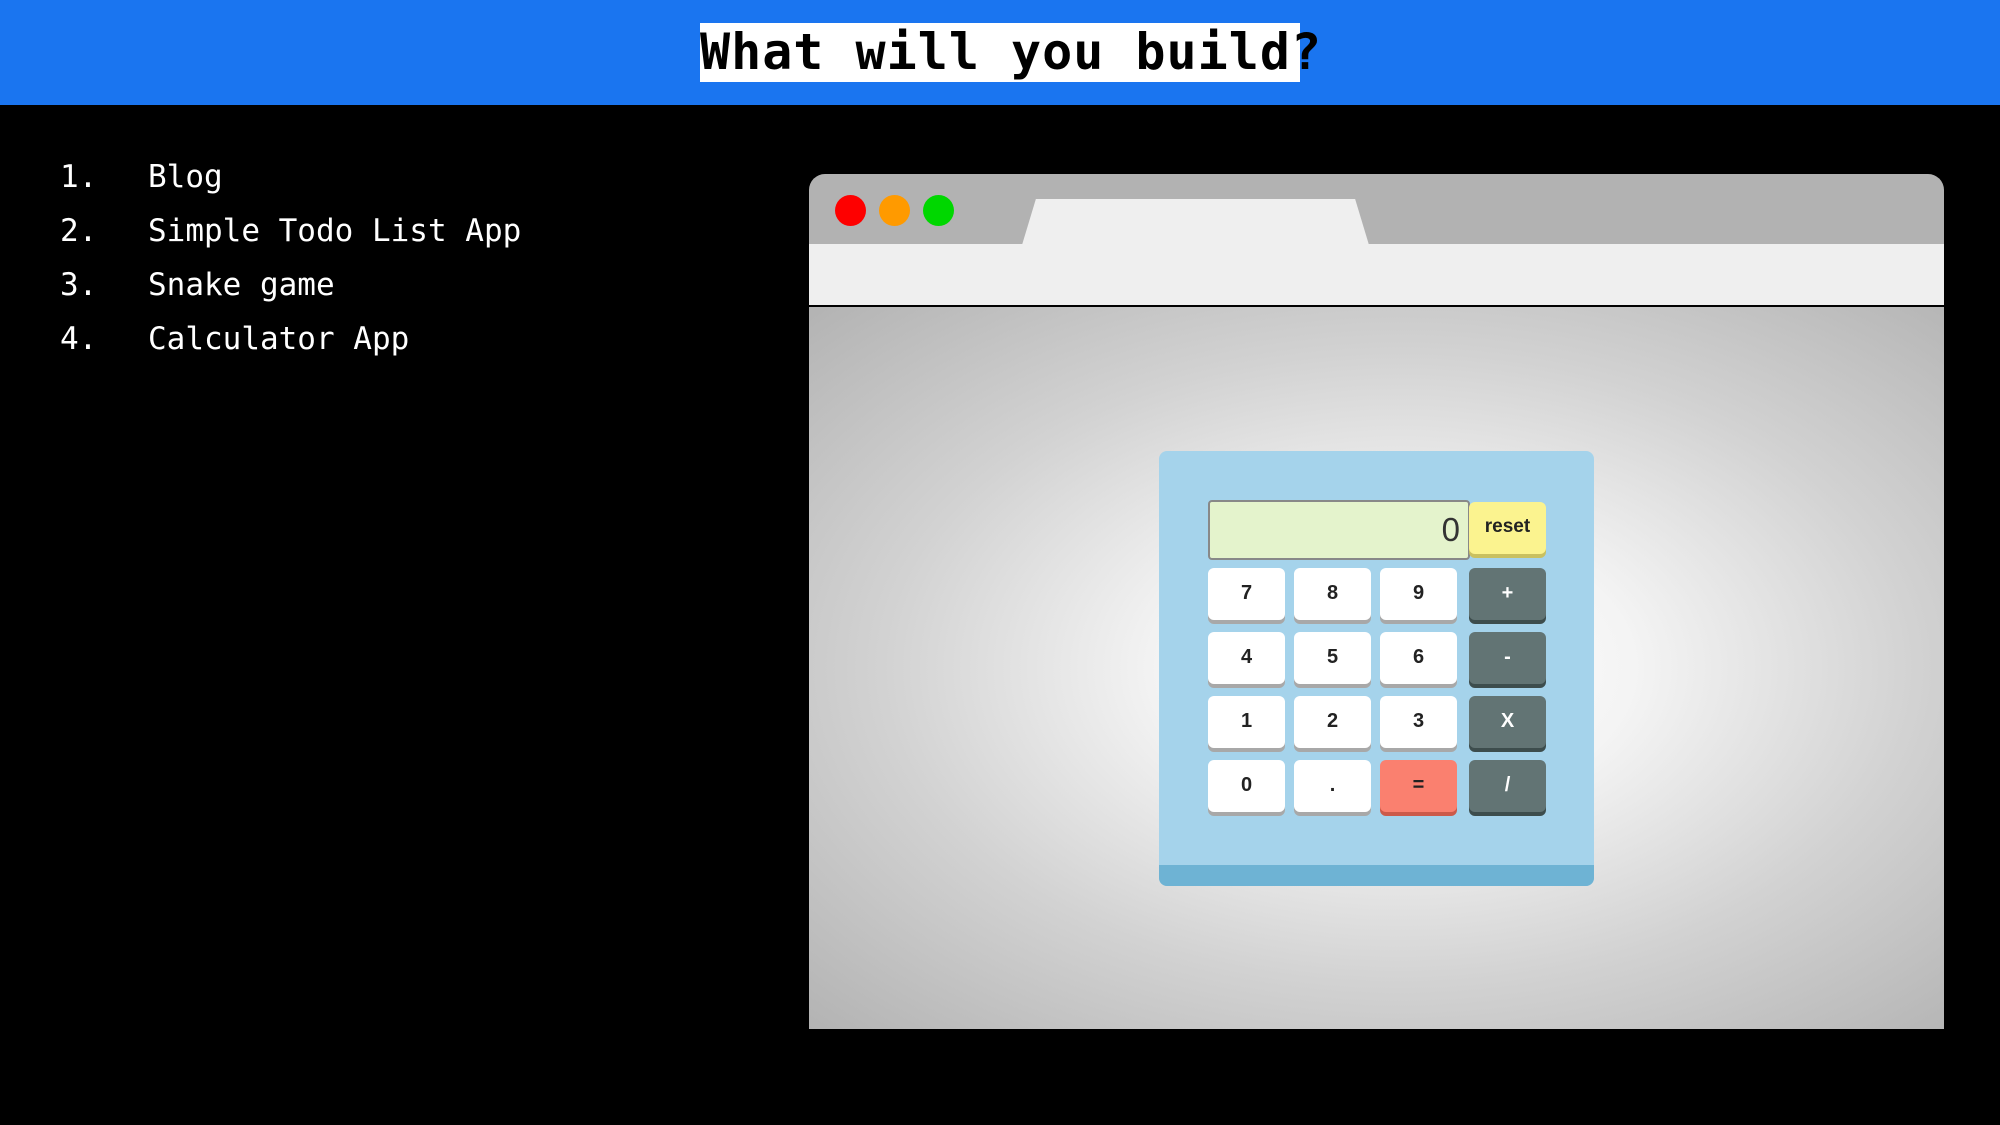  Describe the element at coordinates (279, 339) in the screenshot. I see `list-item-label: Calculator App` at that location.